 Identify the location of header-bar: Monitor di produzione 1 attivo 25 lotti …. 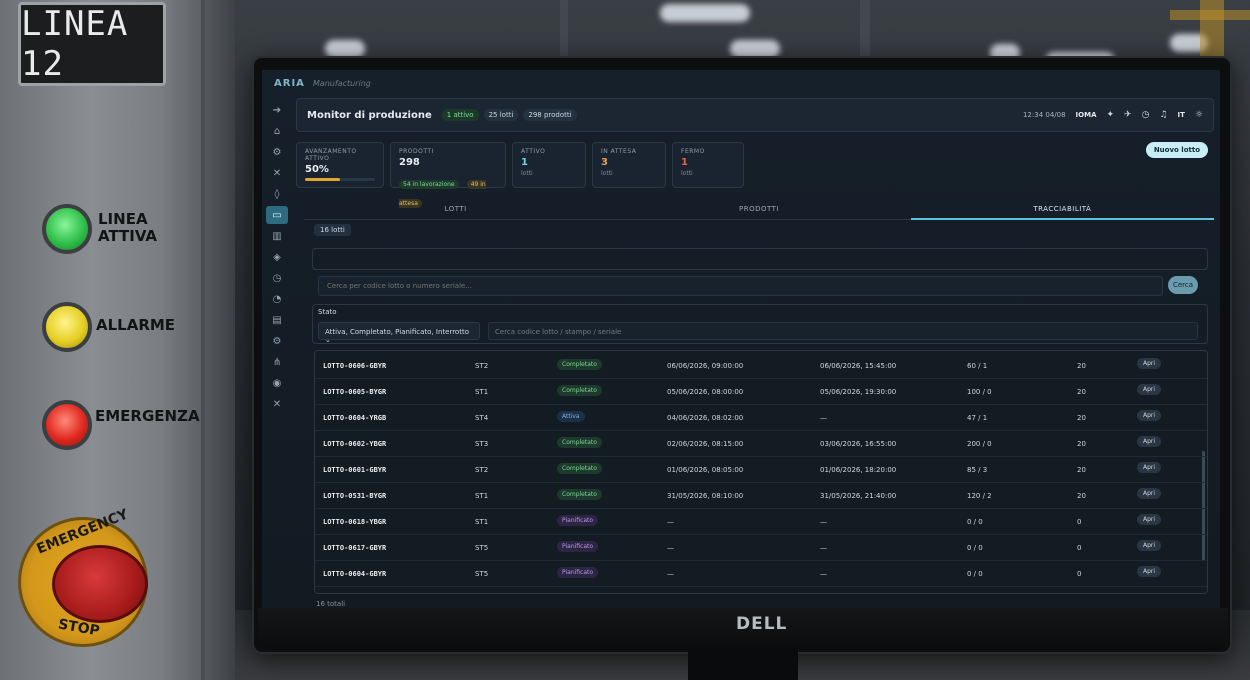
(755, 115).